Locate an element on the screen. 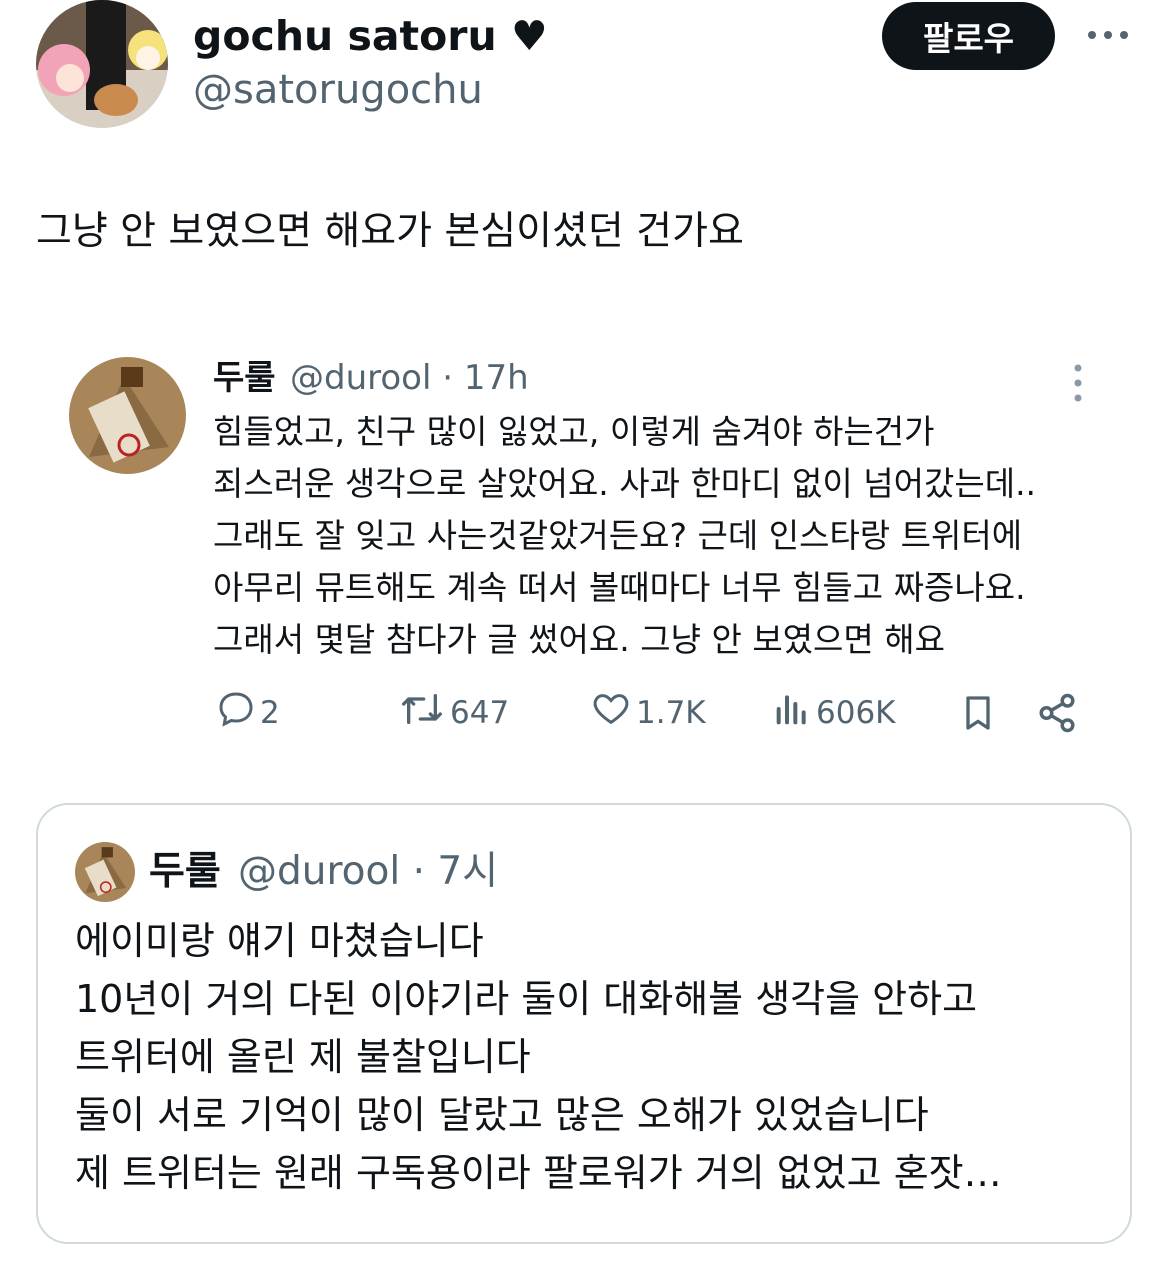  reply-icon is located at coordinates (238, 713).